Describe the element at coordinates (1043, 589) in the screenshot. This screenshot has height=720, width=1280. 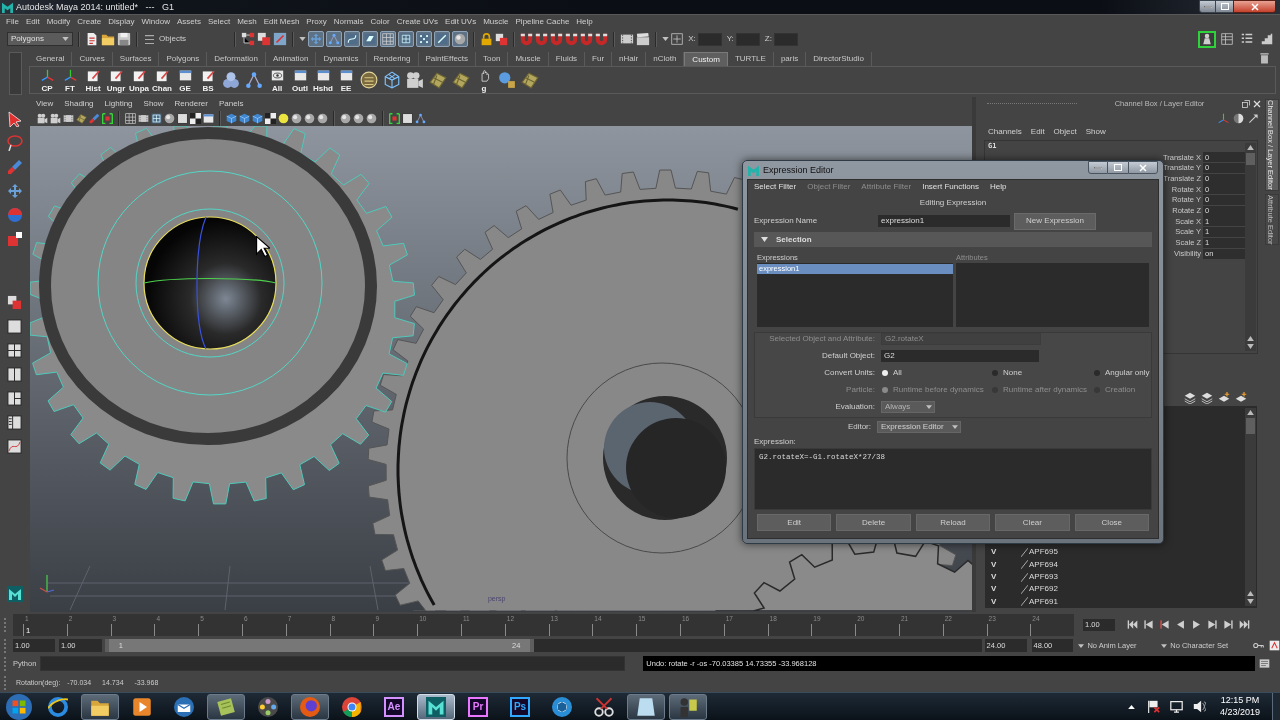
I see `layer-name: APF692` at that location.